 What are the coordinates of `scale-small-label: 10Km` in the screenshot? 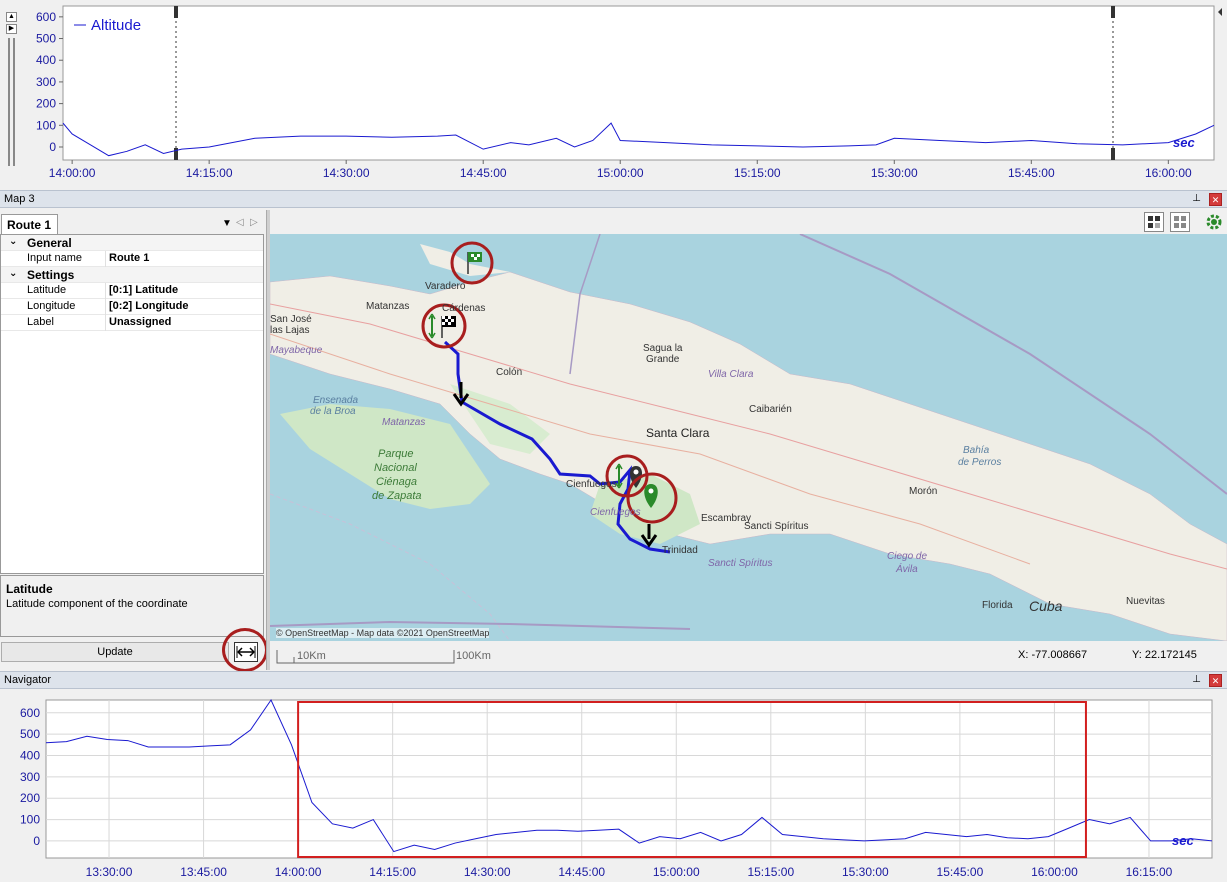 It's located at (311, 656).